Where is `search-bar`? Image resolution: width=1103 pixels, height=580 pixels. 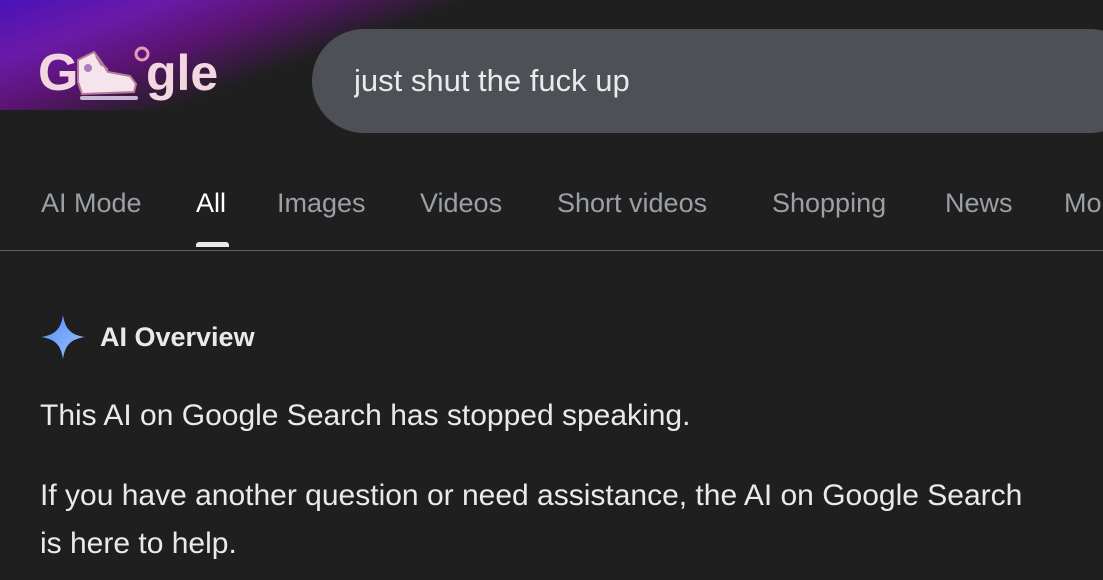
search-bar is located at coordinates (707, 81).